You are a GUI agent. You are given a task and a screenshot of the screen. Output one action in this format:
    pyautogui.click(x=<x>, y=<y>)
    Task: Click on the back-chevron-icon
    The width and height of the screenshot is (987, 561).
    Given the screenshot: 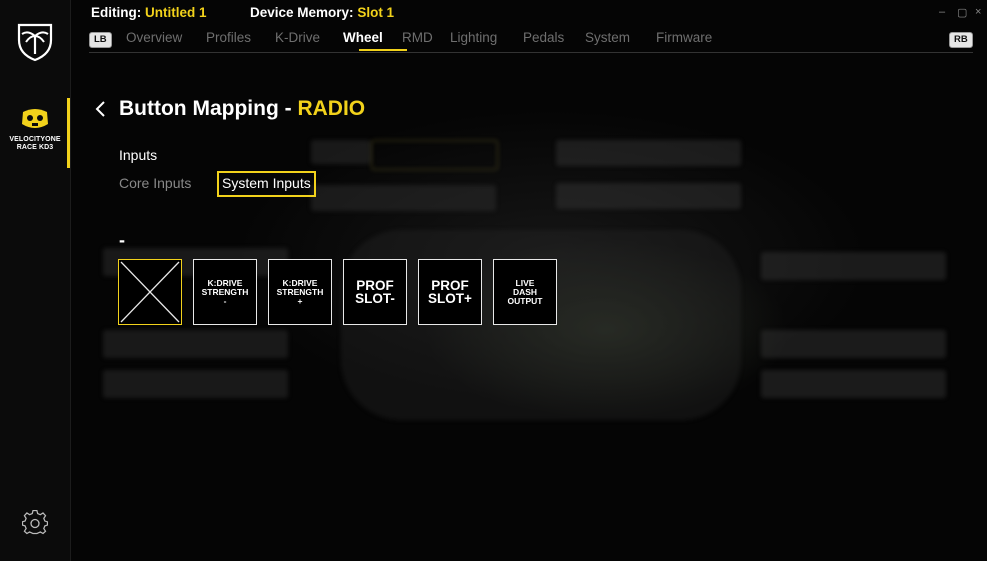 What is the action you would take?
    pyautogui.click(x=100, y=109)
    